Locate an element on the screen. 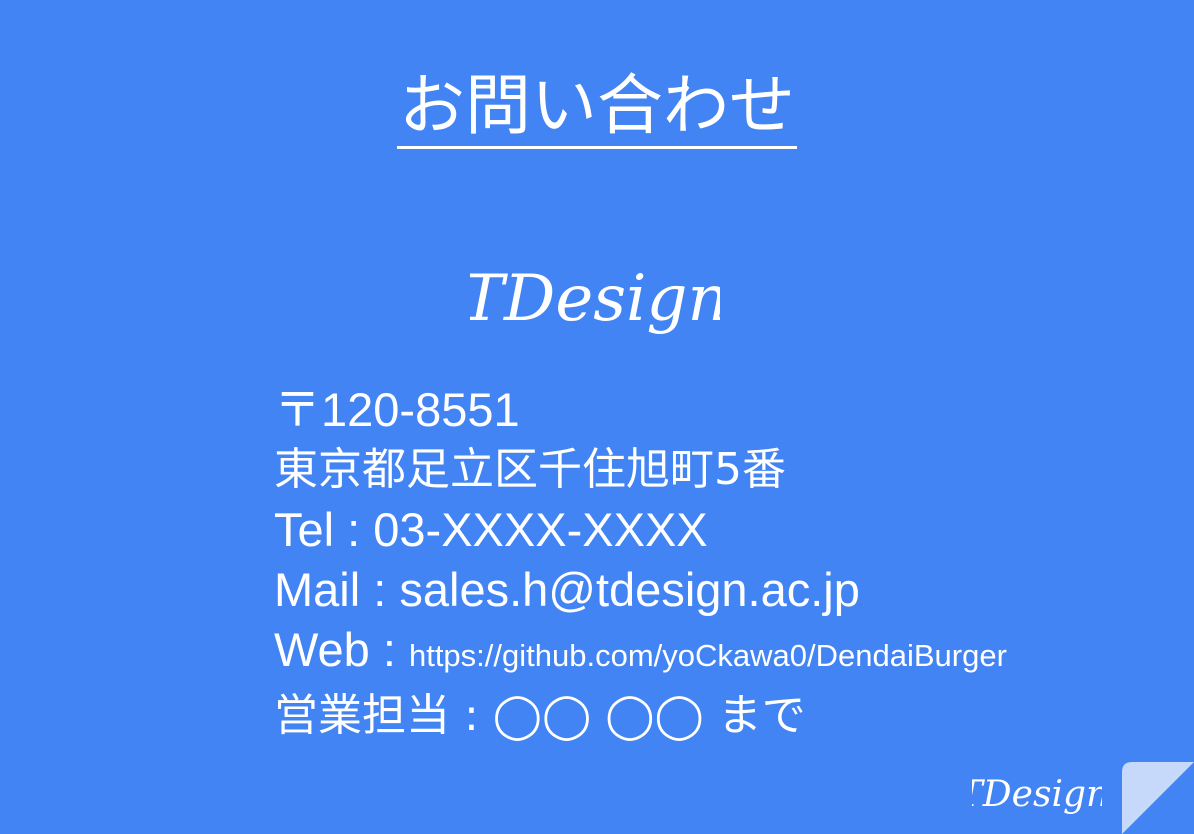 The width and height of the screenshot is (1194, 834). footer-logo-text: TDesign is located at coordinates (1037, 794).